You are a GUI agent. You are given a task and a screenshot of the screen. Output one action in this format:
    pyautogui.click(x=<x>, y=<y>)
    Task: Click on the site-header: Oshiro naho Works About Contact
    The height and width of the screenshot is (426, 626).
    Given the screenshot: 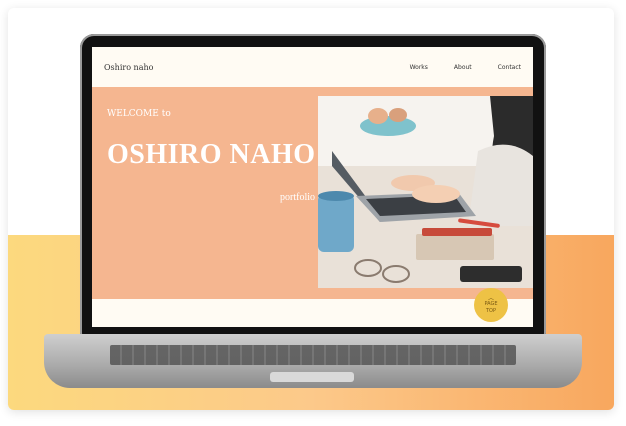 What is the action you would take?
    pyautogui.click(x=312, y=67)
    